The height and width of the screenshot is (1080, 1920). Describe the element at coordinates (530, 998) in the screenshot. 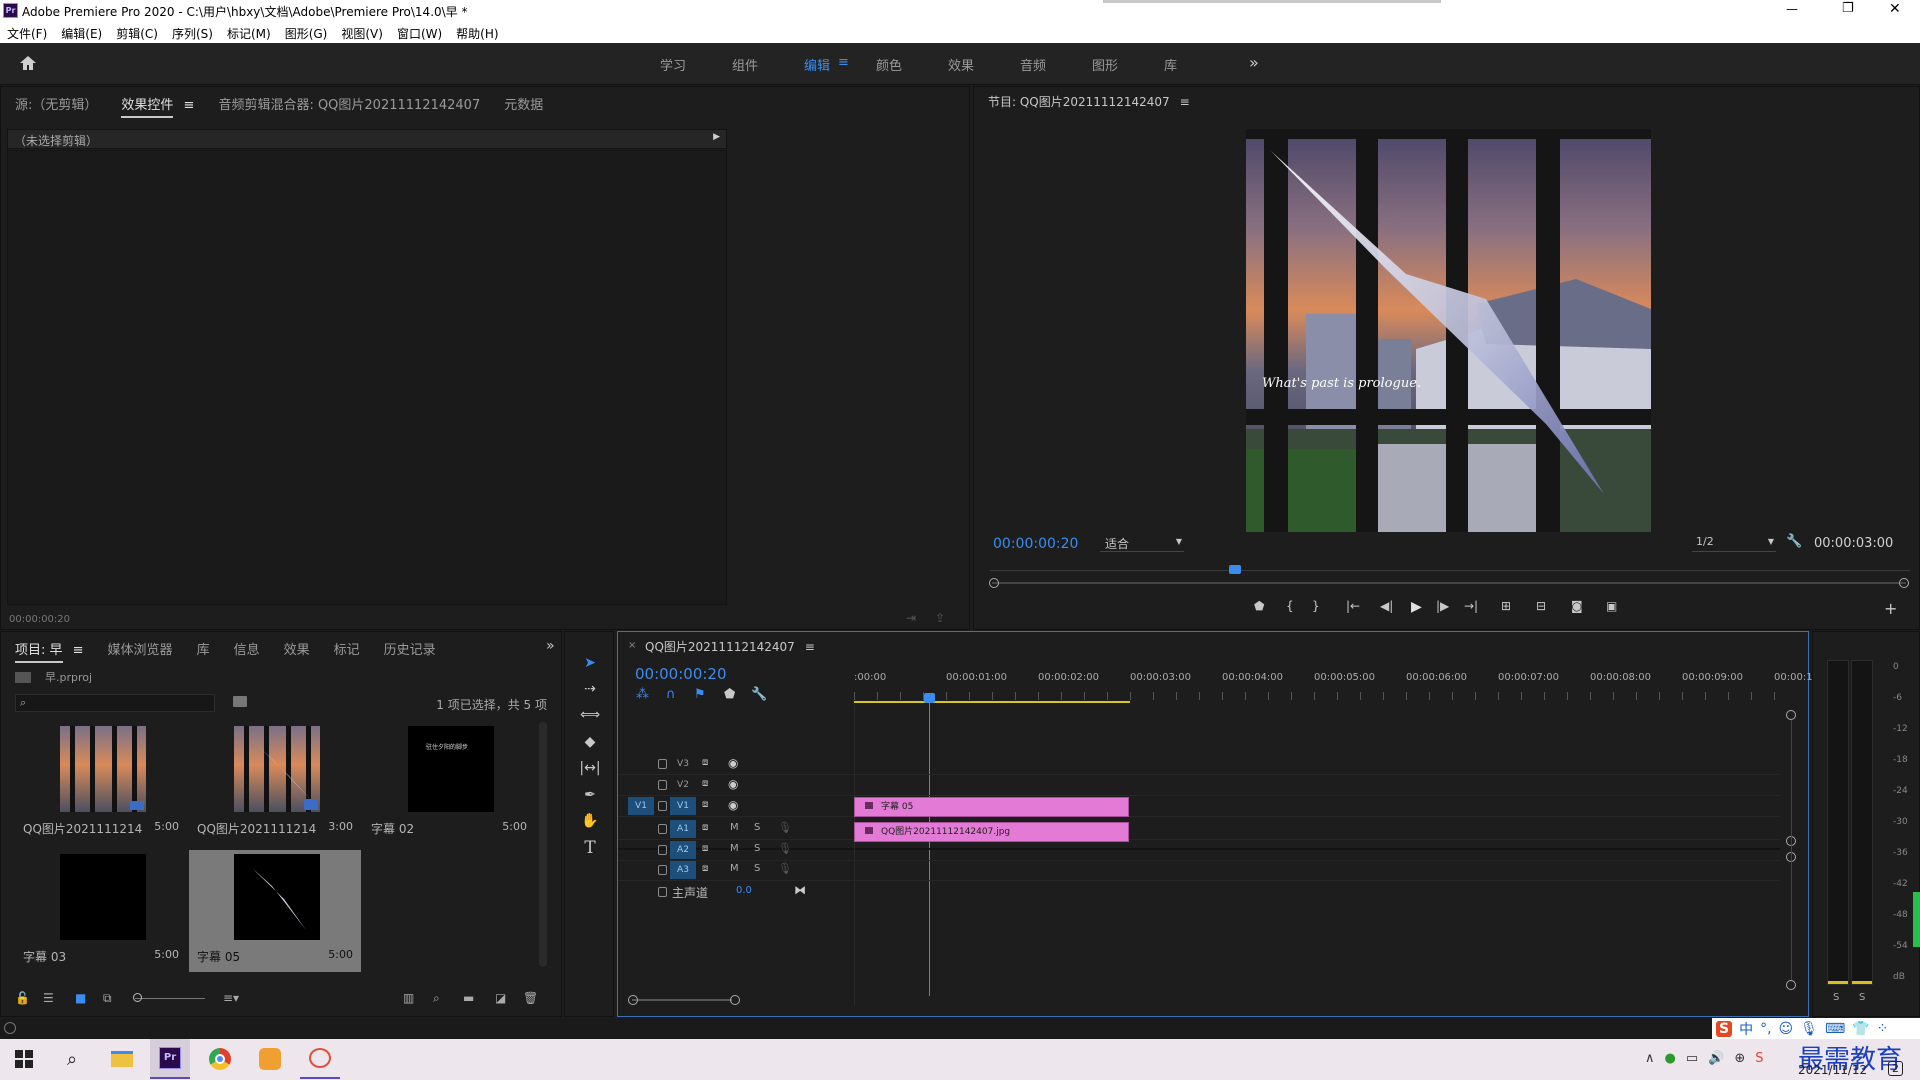

I see `trash-icon: 🗑` at that location.